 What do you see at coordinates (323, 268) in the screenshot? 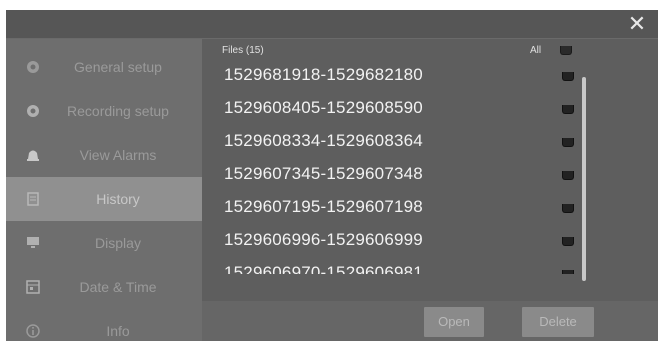
I see `file-name: 1529606970-1529606981` at bounding box center [323, 268].